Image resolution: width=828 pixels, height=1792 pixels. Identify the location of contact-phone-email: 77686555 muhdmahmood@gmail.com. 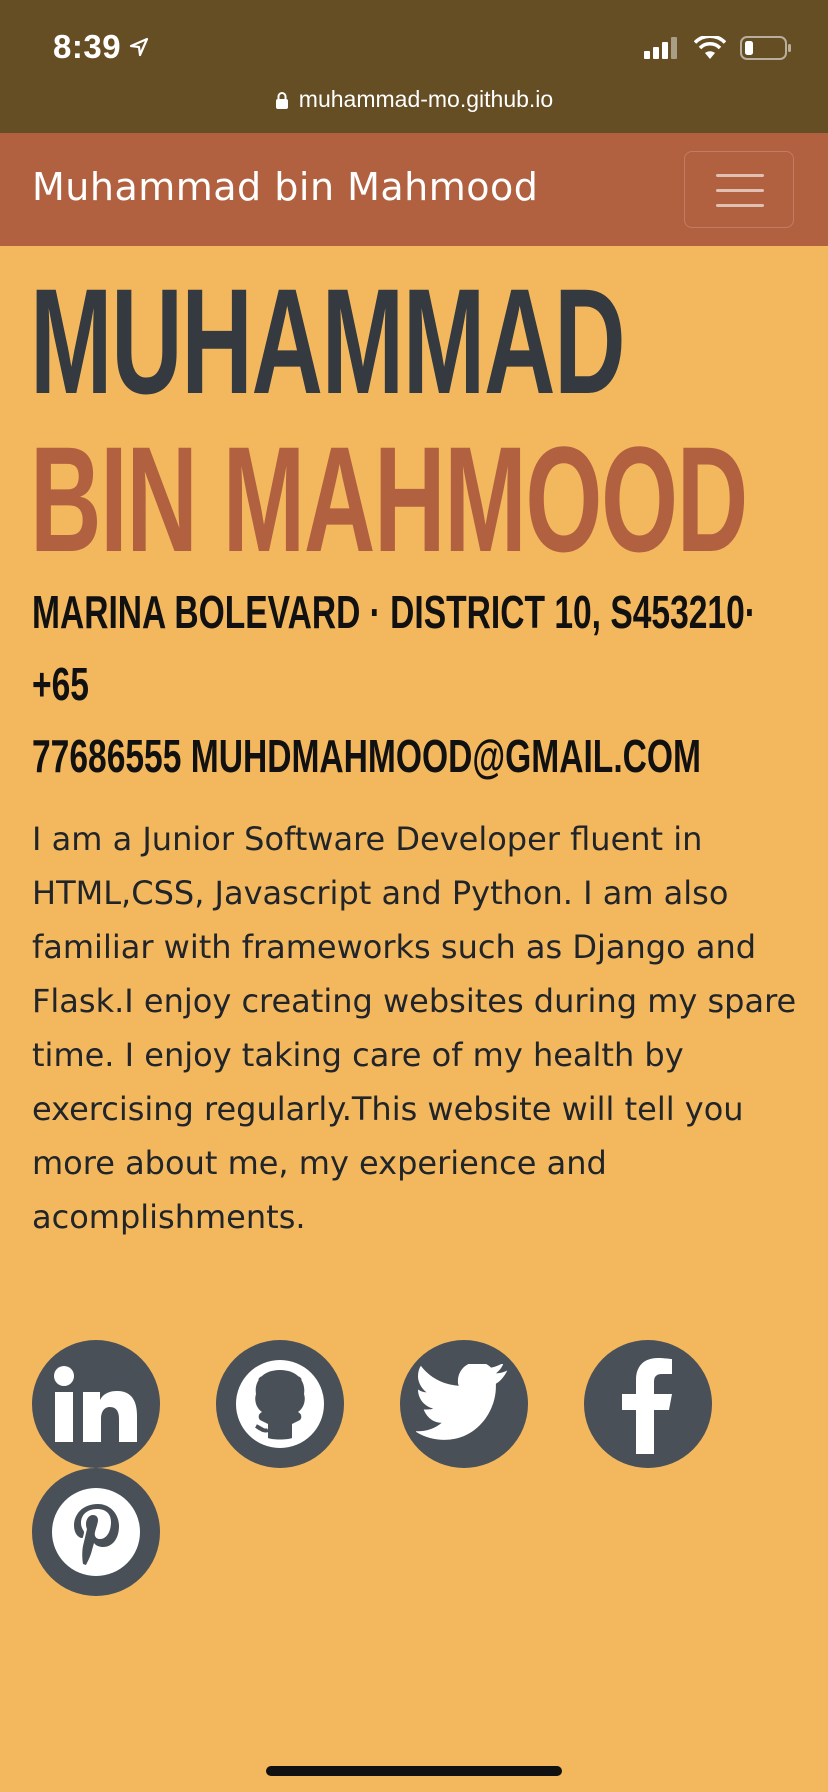
(366, 756).